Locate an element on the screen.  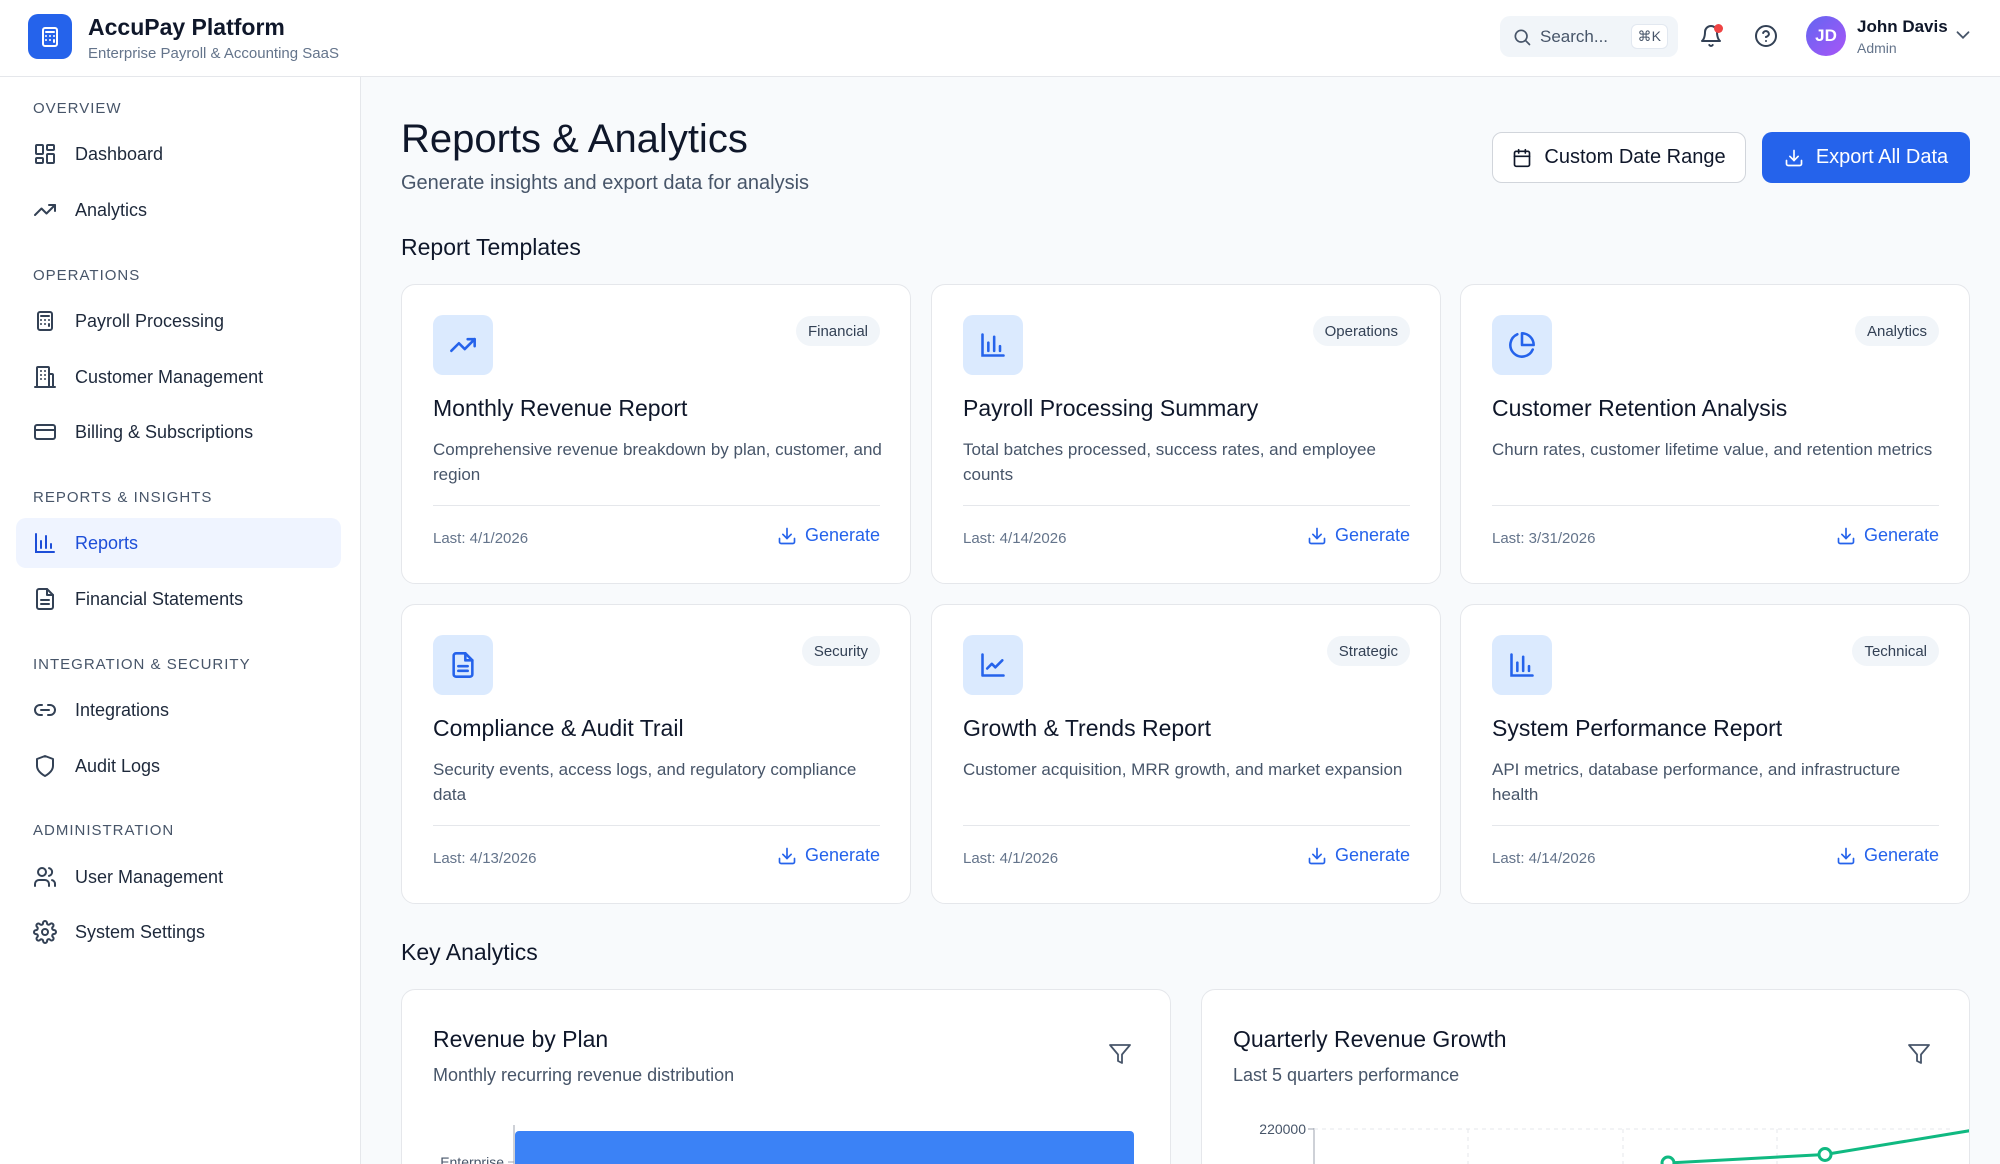
card-title: Compliance & Audit Trail is located at coordinates (558, 728).